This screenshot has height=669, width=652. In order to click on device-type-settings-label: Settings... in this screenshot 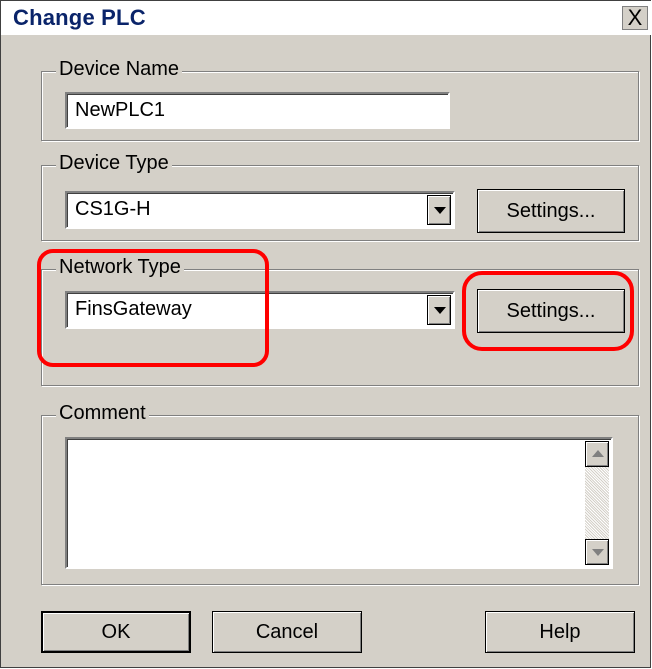, I will do `click(551, 211)`.